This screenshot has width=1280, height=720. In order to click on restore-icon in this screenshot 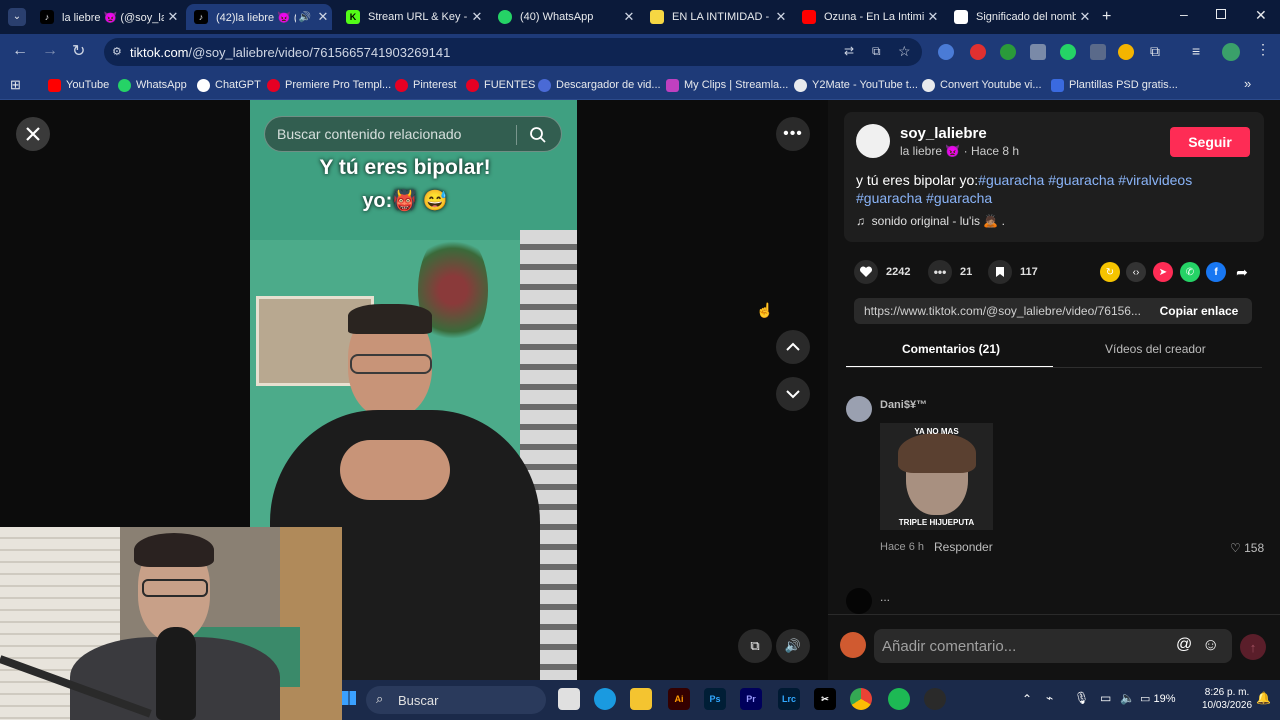, I will do `click(1221, 14)`.